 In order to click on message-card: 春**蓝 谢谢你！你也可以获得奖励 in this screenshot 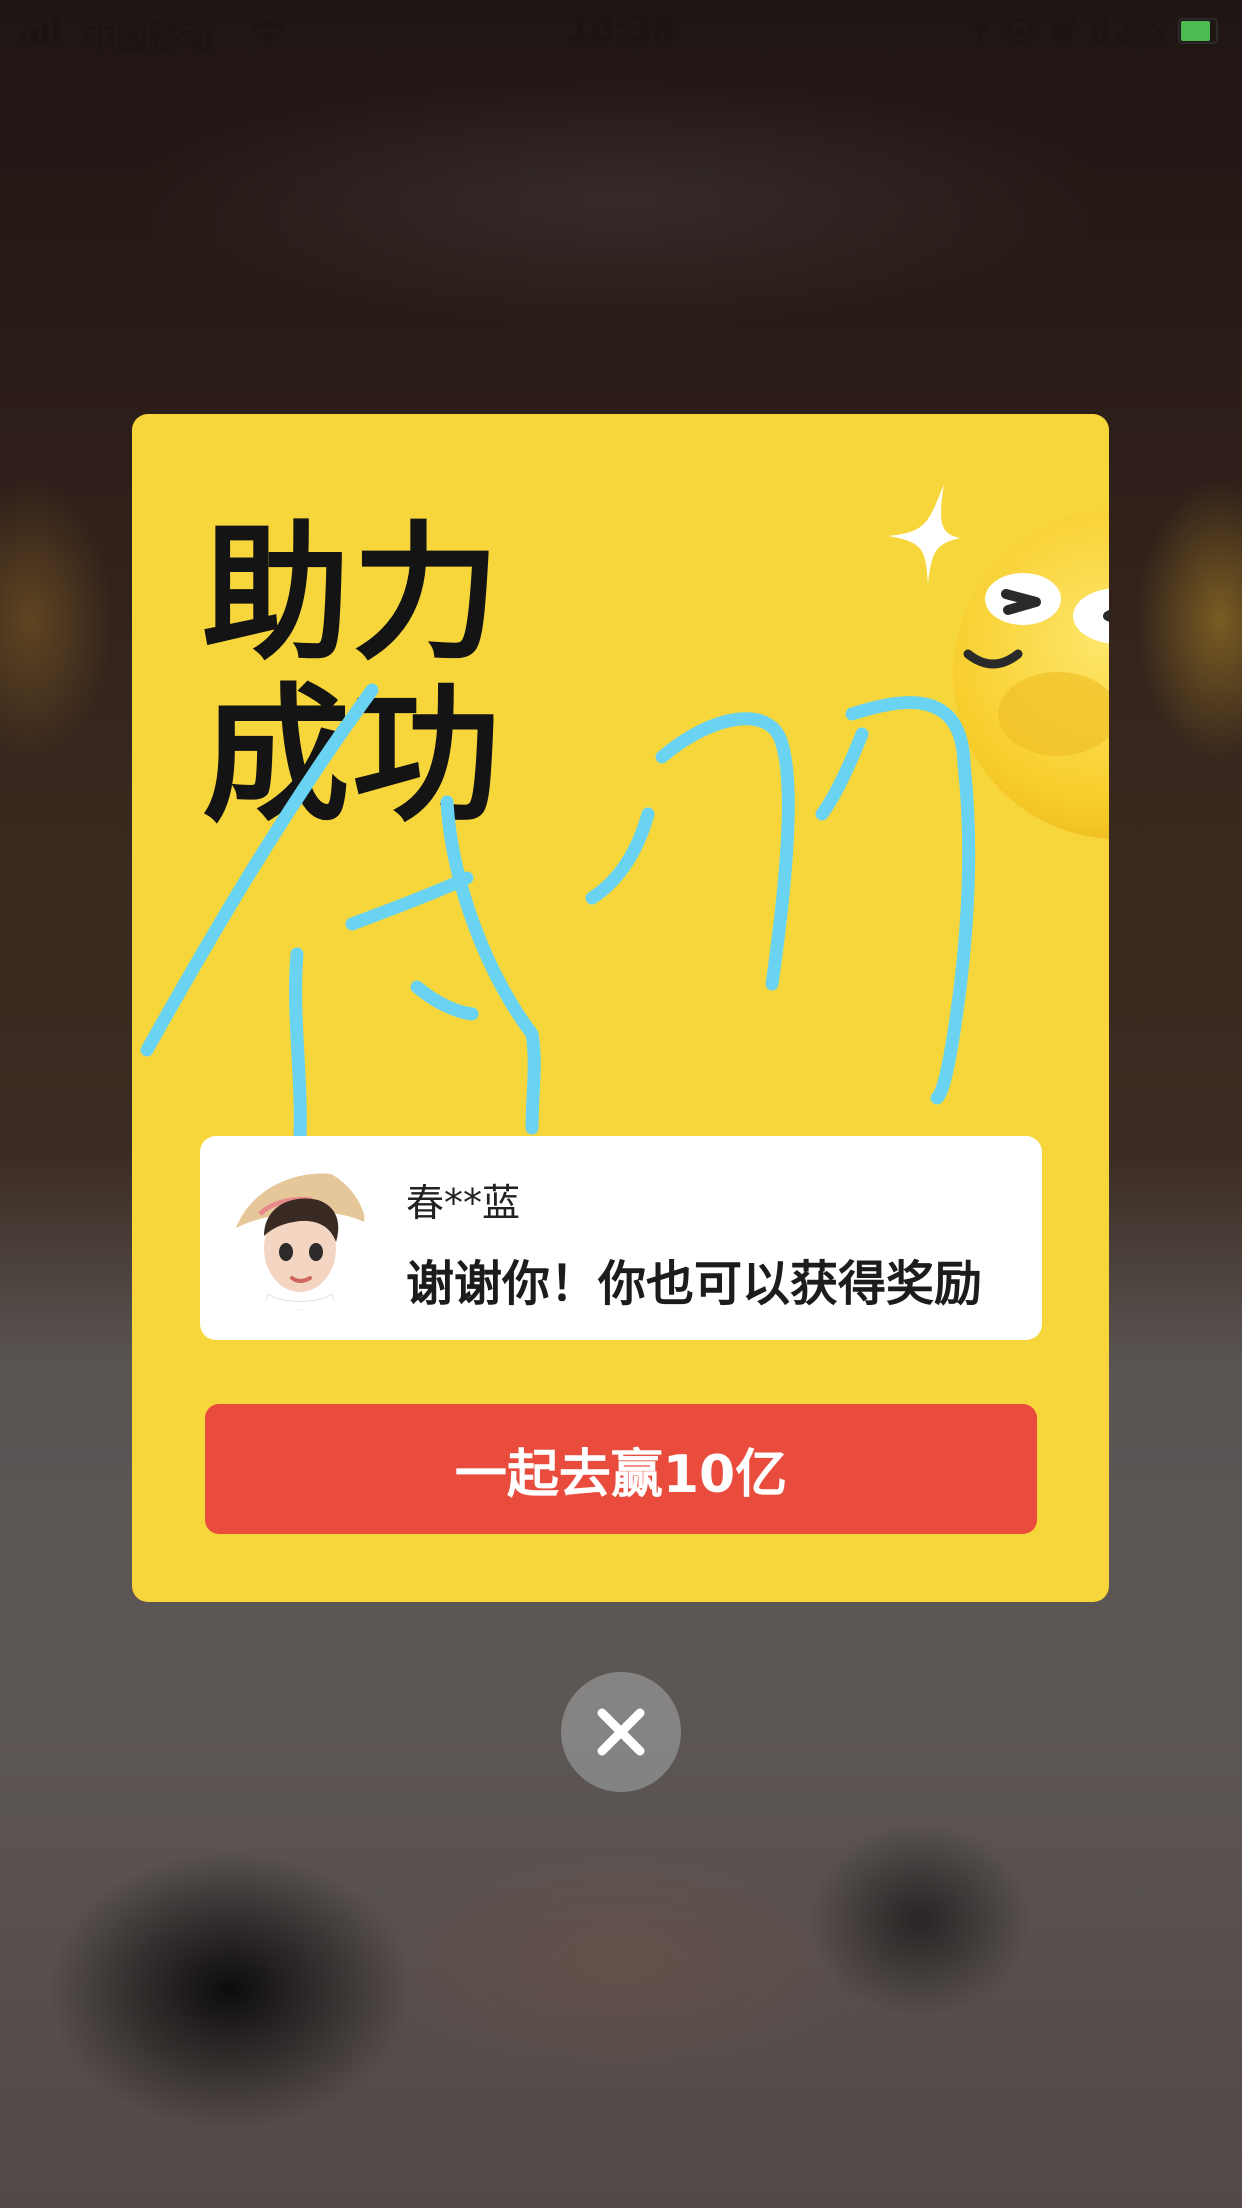, I will do `click(621, 1238)`.